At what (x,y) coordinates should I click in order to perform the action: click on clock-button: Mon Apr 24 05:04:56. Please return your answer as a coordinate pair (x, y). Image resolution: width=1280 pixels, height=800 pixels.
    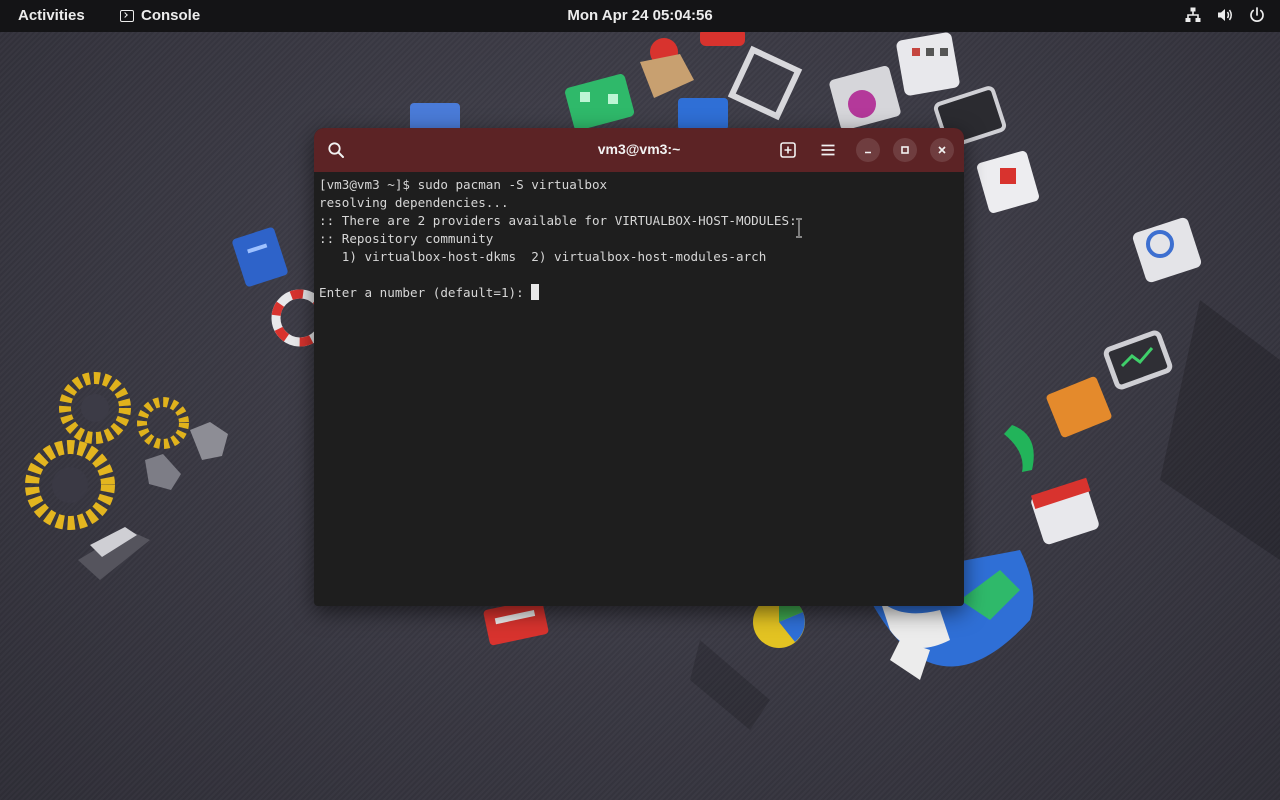
    Looking at the image, I should click on (639, 15).